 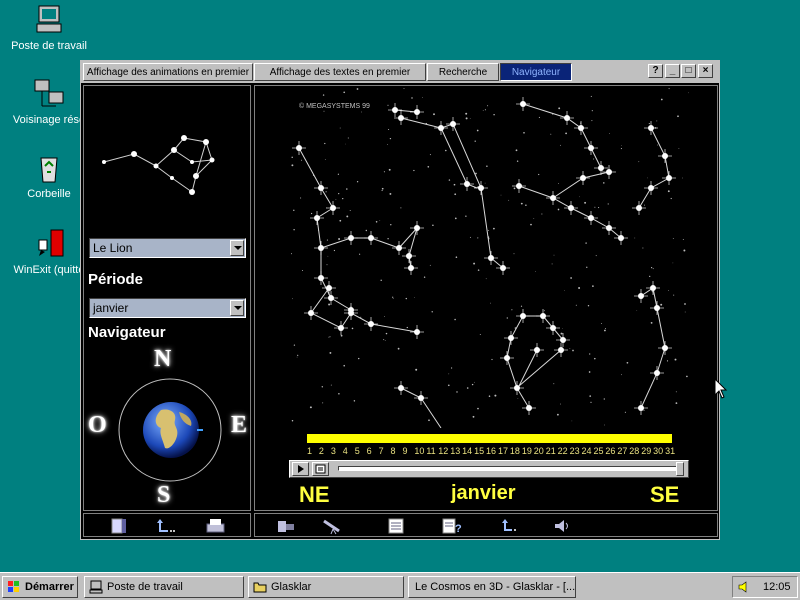 What do you see at coordinates (167, 308) in the screenshot?
I see `period-select: janvier` at bounding box center [167, 308].